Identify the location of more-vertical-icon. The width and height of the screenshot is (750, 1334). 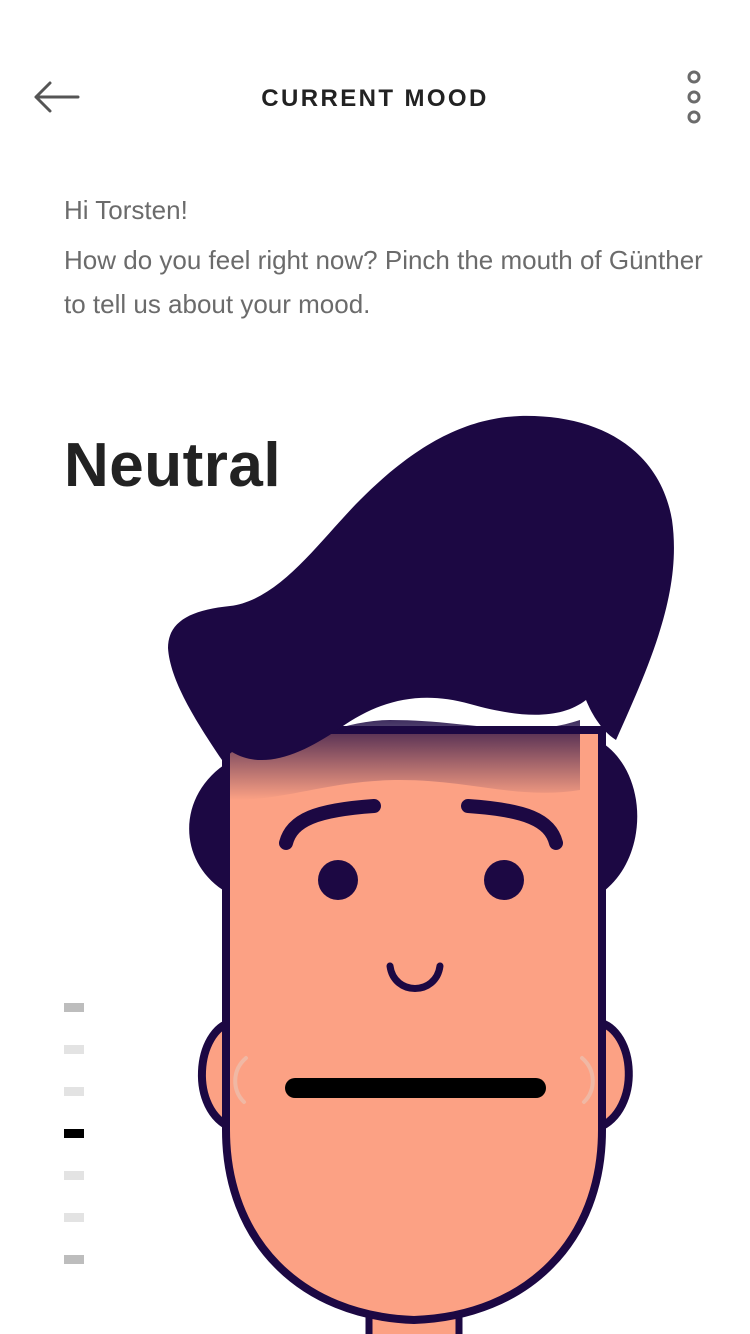
(694, 97).